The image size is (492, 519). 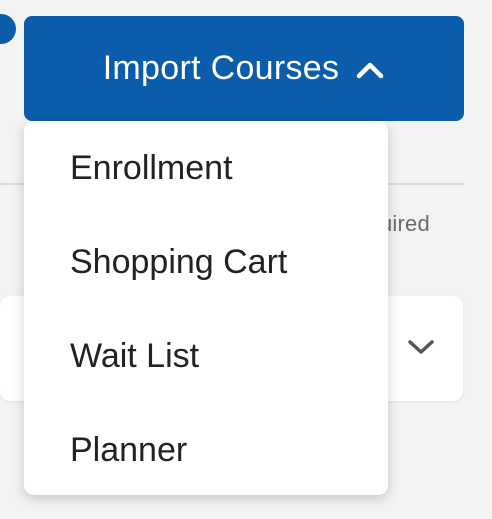 What do you see at coordinates (206, 356) in the screenshot?
I see `menu-item-wait-list: Wait List` at bounding box center [206, 356].